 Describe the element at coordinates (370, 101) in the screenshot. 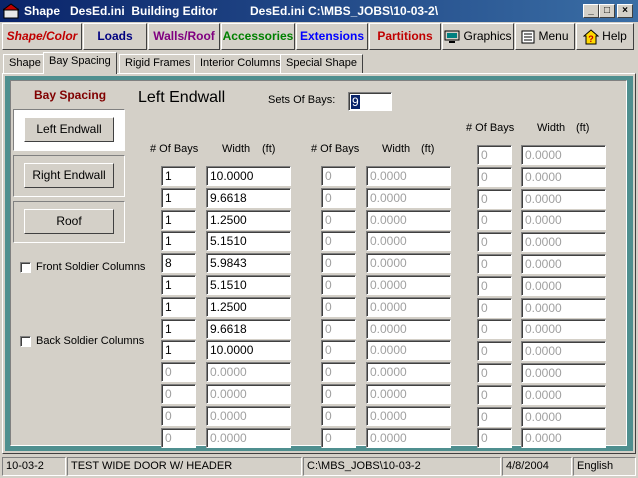

I see `sets-of-bays-input: 9` at that location.